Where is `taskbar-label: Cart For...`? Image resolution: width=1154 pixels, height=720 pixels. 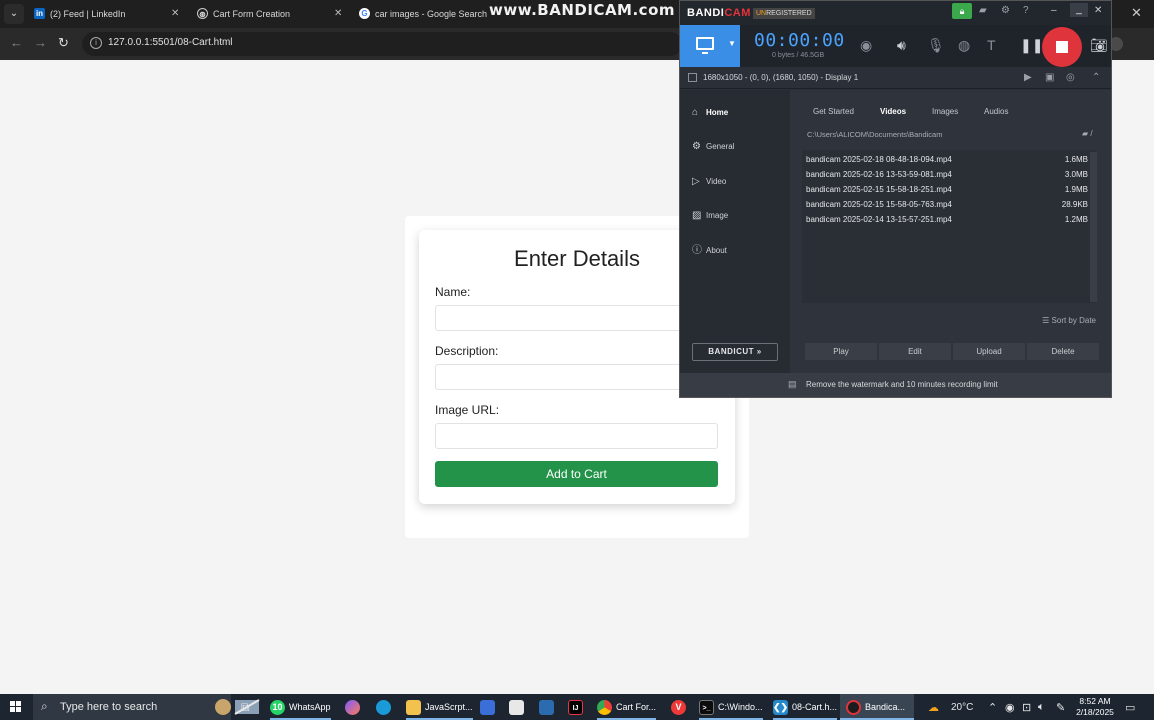
taskbar-label: Cart For... is located at coordinates (636, 707).